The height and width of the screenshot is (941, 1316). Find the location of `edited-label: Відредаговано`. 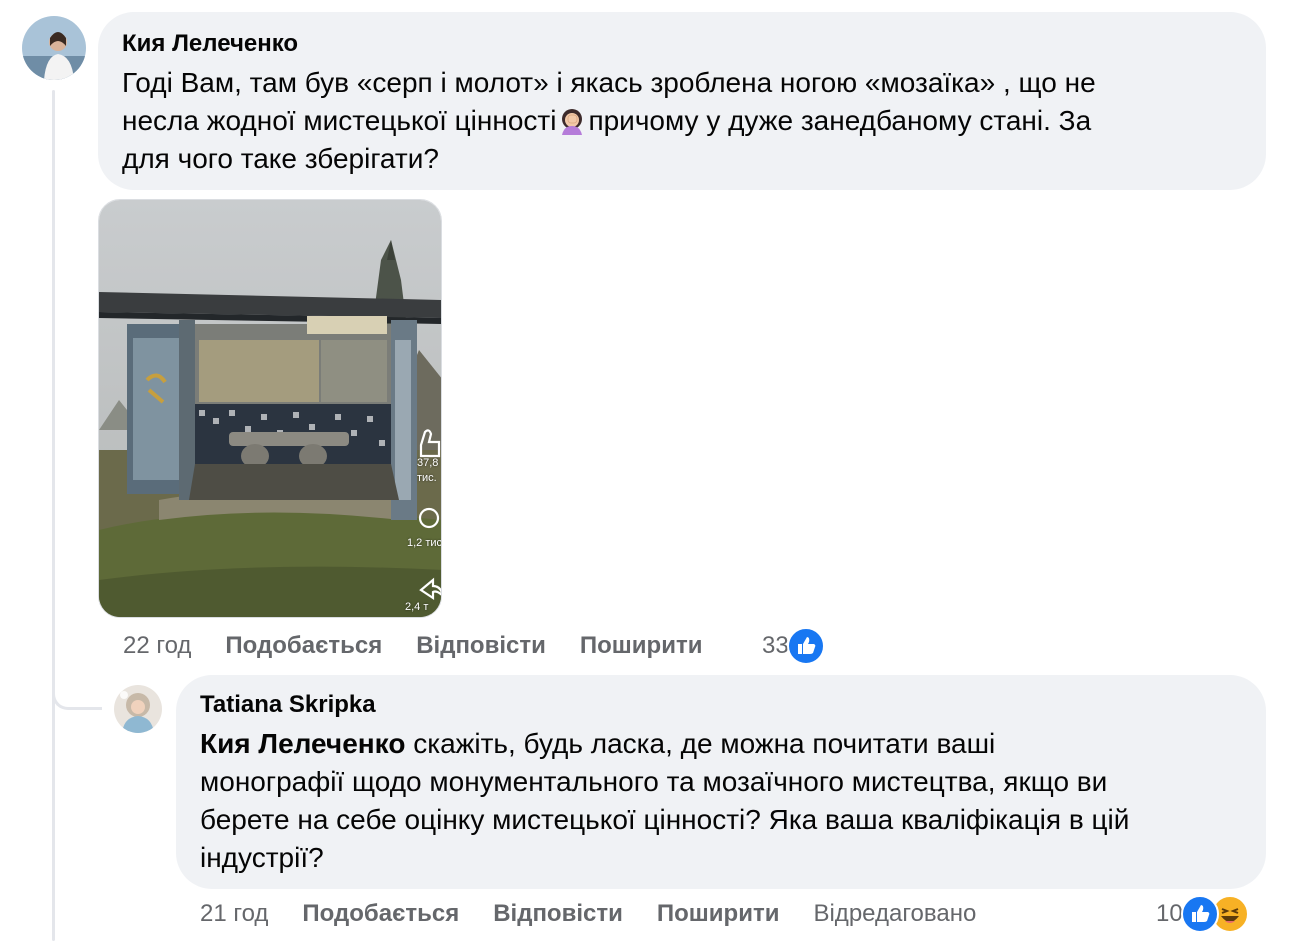

edited-label: Відредаговано is located at coordinates (894, 914).